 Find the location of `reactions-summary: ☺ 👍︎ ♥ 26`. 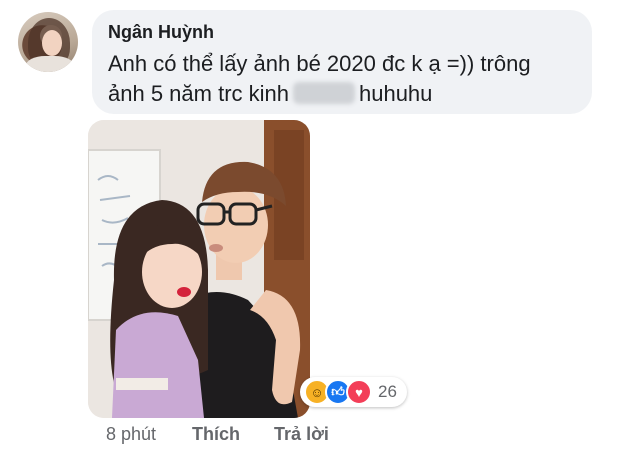

reactions-summary: ☺ 👍︎ ♥ 26 is located at coordinates (353, 392).